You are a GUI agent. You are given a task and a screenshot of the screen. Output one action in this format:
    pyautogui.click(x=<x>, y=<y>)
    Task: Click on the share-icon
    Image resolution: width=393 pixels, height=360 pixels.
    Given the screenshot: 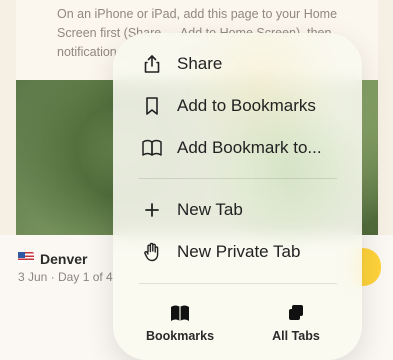 What is the action you would take?
    pyautogui.click(x=152, y=64)
    